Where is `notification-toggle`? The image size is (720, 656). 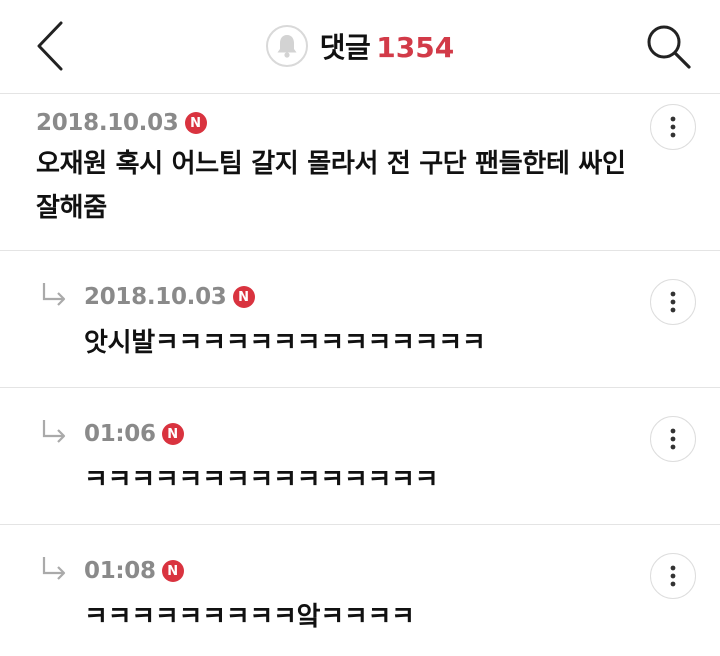
notification-toggle is located at coordinates (286, 46).